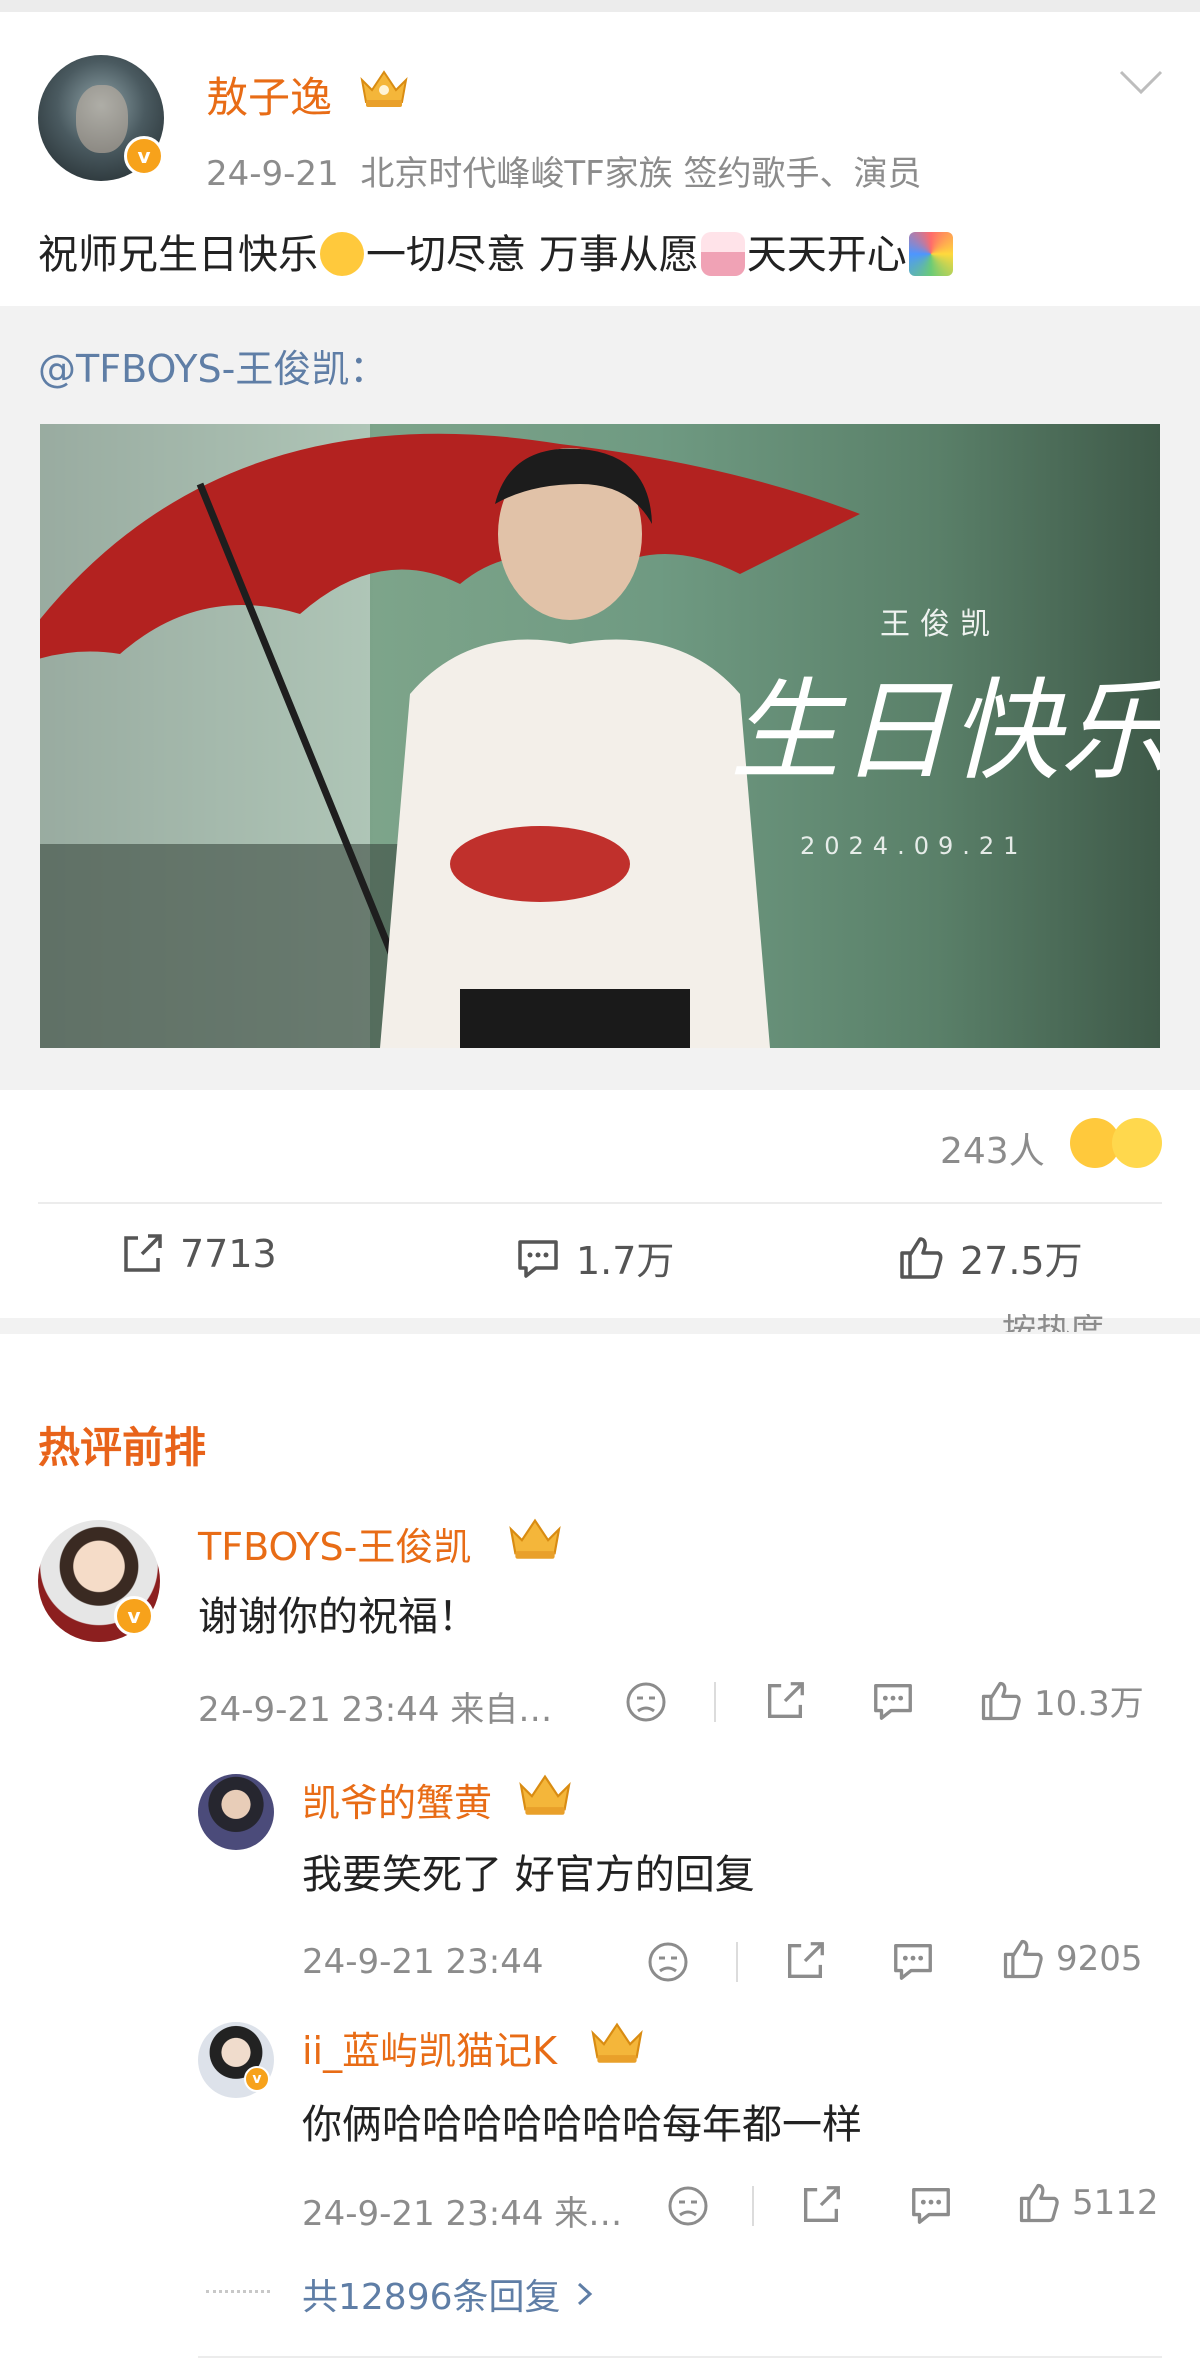 The image size is (1200, 2376). What do you see at coordinates (269, 94) in the screenshot?
I see `author-name: 敖子逸` at bounding box center [269, 94].